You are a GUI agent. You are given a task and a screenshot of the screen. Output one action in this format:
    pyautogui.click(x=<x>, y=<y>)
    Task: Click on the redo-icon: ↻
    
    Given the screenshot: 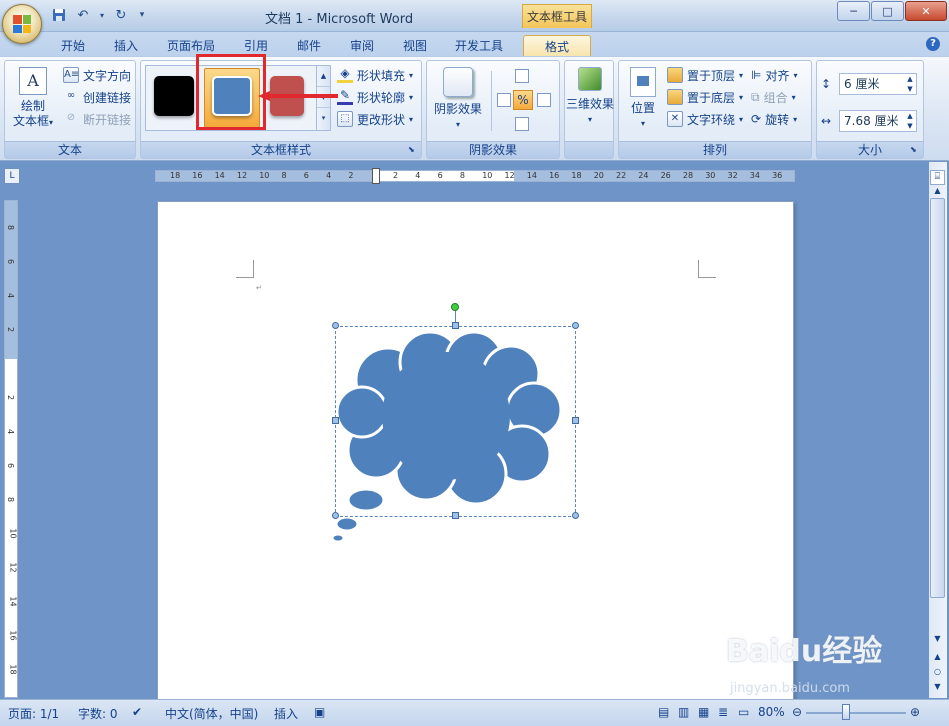 What is the action you would take?
    pyautogui.click(x=121, y=15)
    